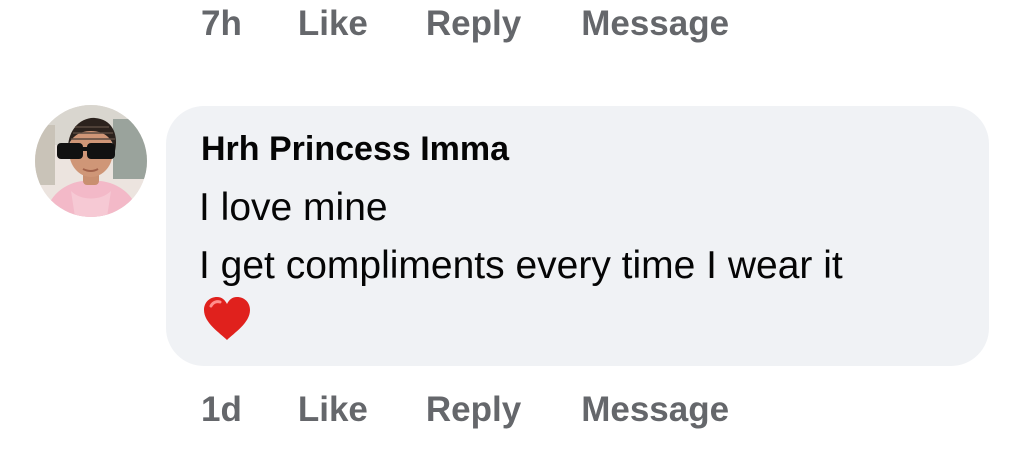 Image resolution: width=1024 pixels, height=471 pixels. What do you see at coordinates (521, 265) in the screenshot?
I see `comment-text-line: I get compliments every time I wear it` at bounding box center [521, 265].